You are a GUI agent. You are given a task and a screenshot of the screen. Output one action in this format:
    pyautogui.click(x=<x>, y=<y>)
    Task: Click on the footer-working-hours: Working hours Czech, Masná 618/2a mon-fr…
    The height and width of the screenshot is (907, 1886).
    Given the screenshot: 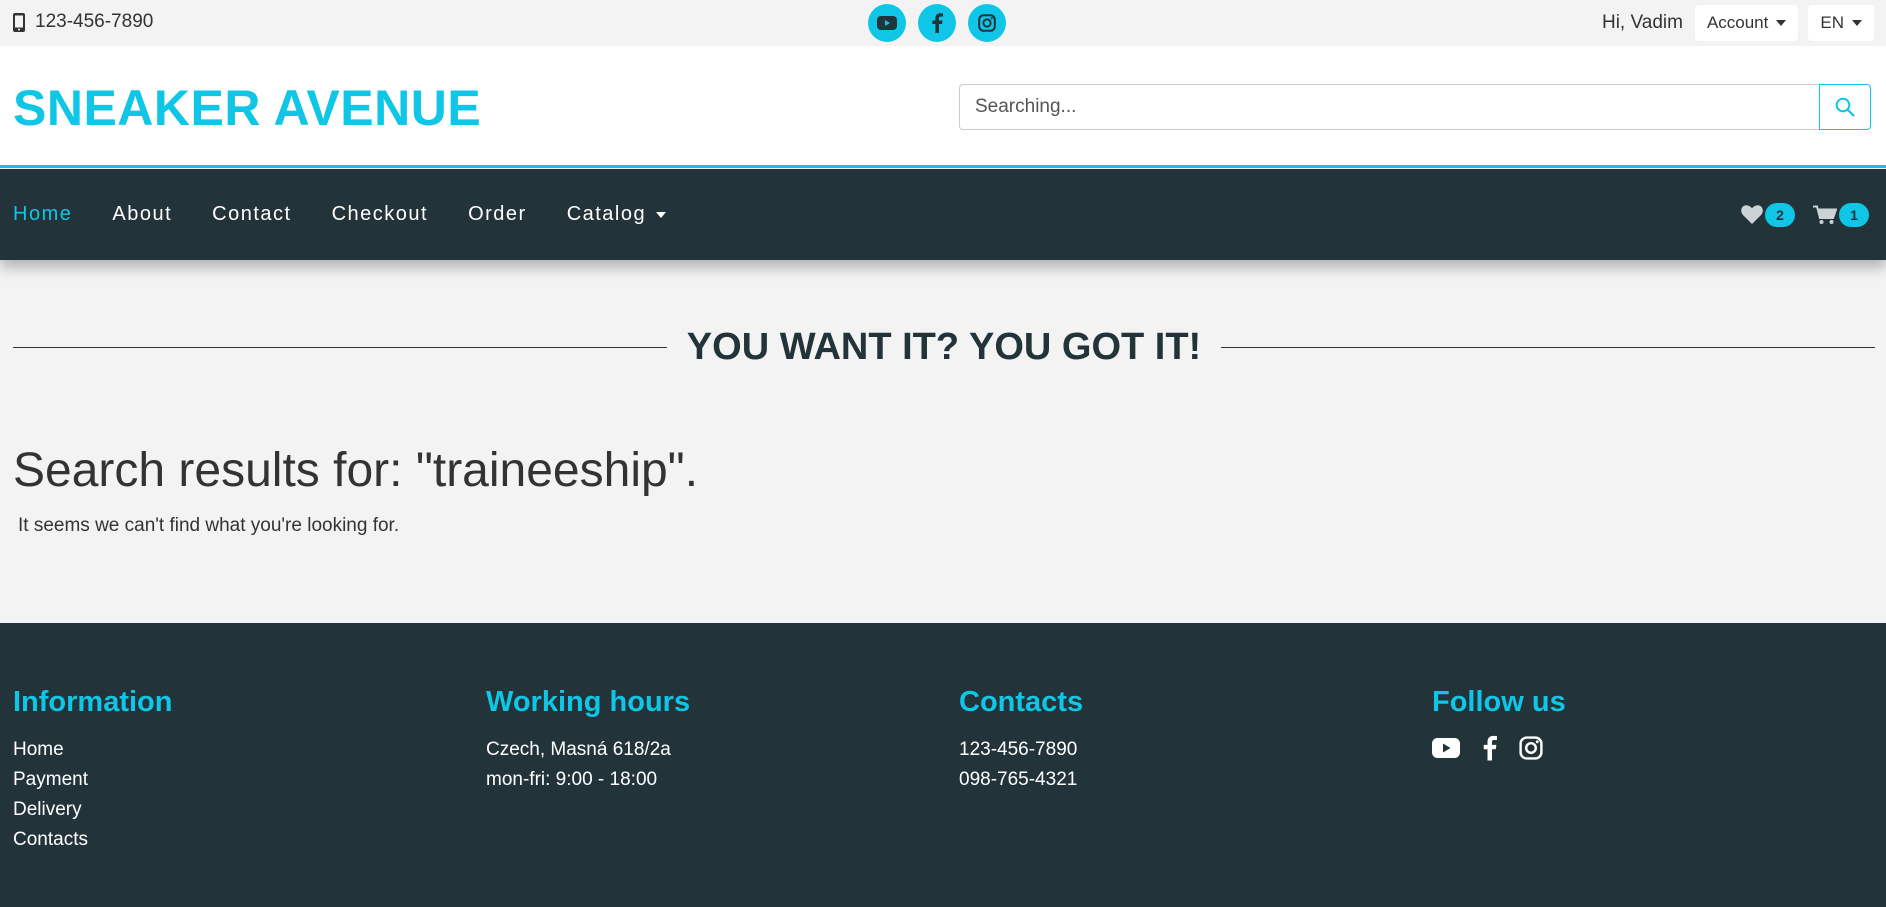 What is the action you would take?
    pyautogui.click(x=588, y=740)
    